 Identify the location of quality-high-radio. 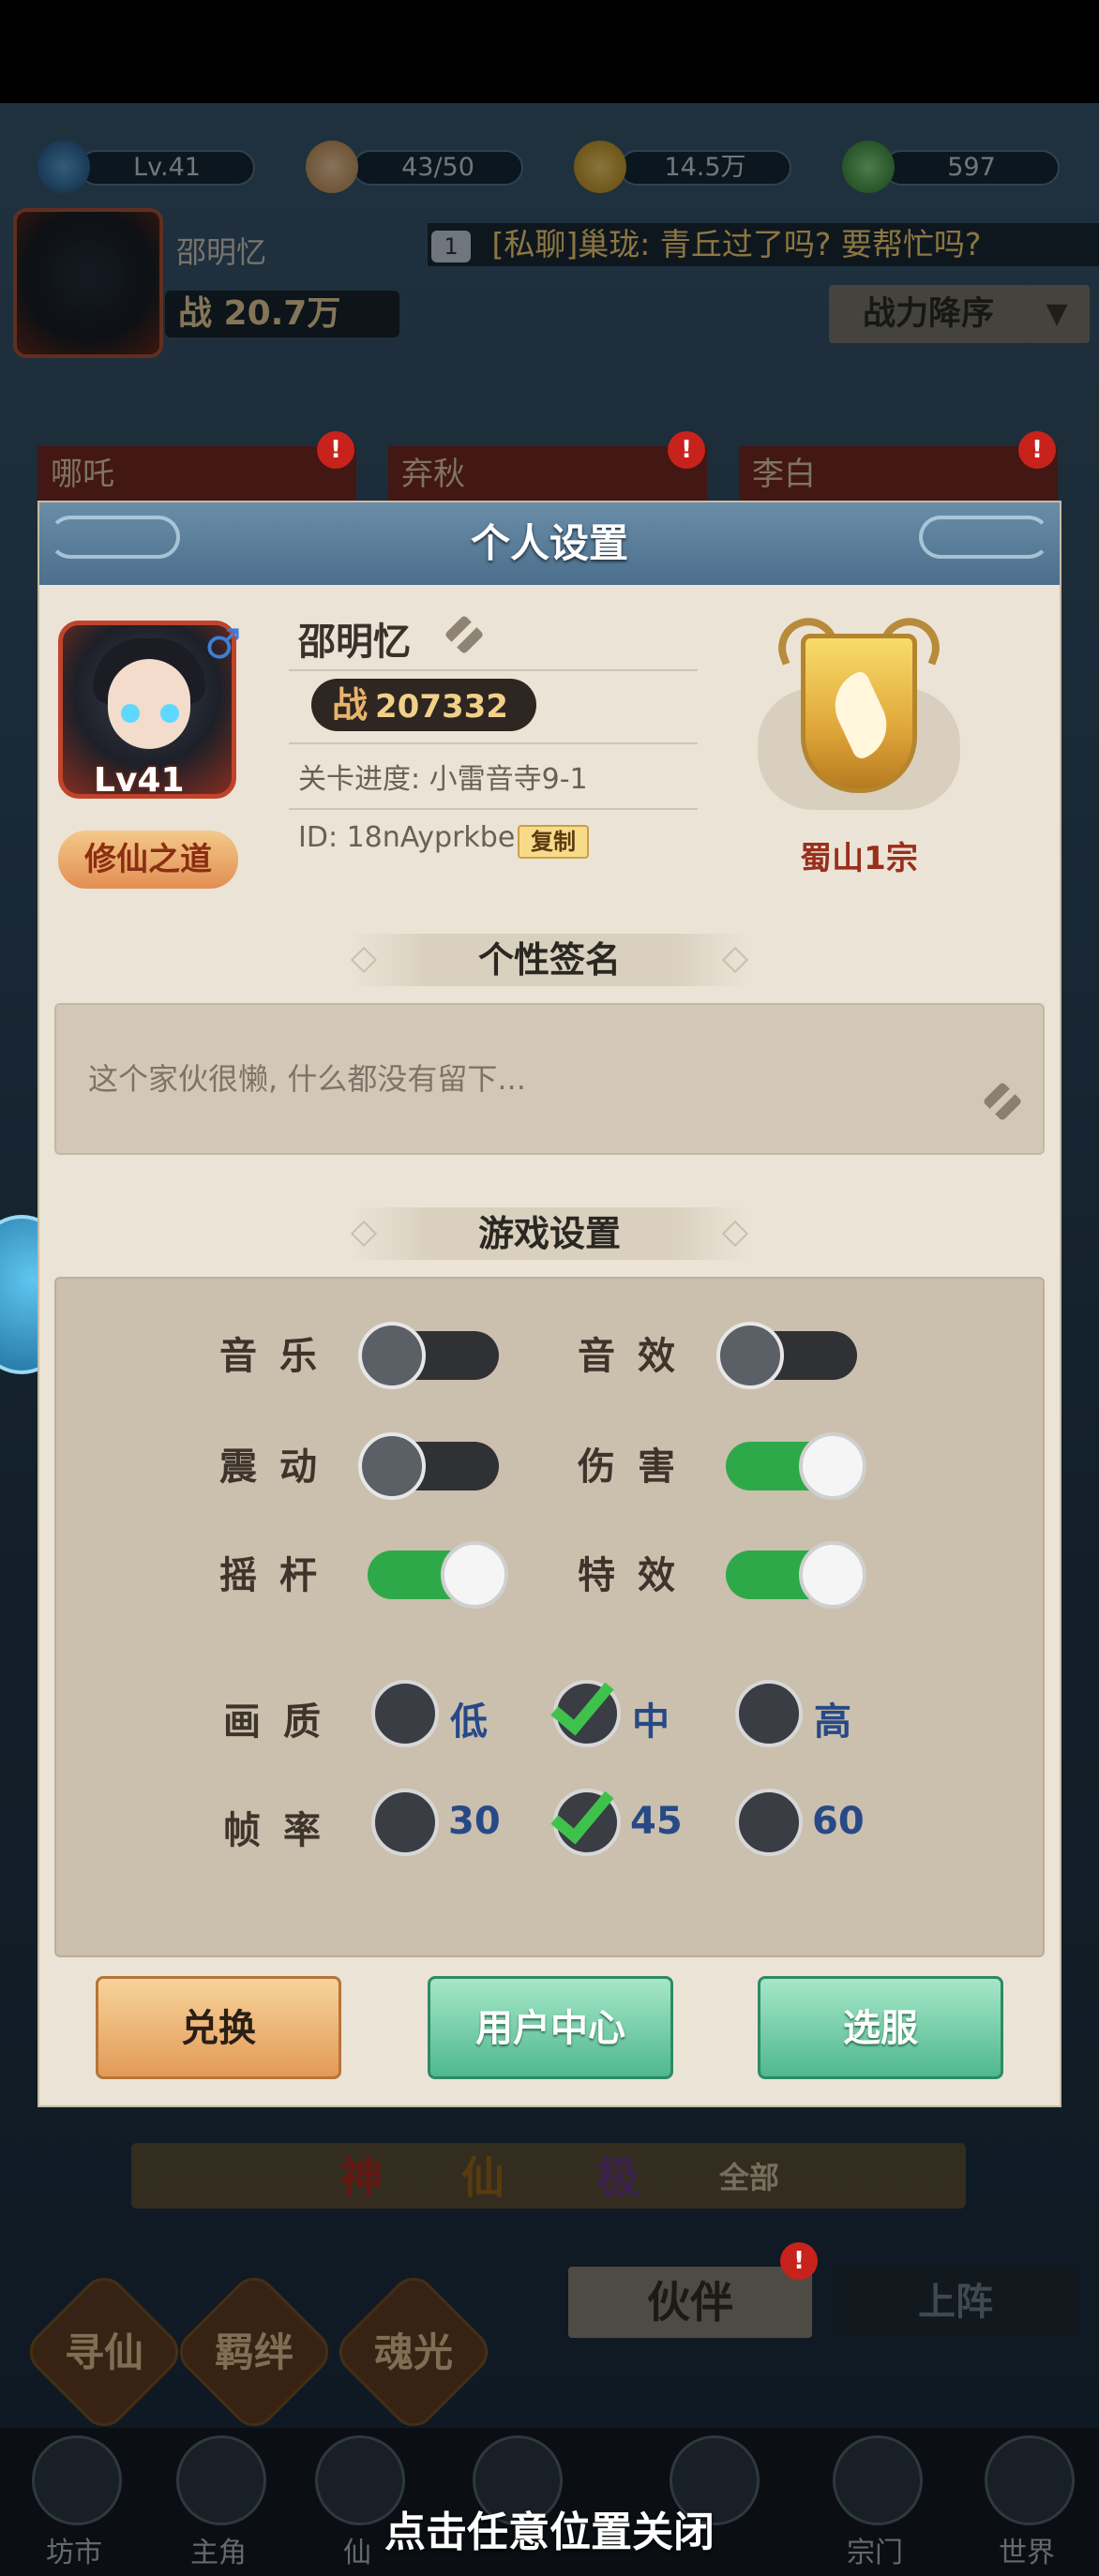
(769, 1714).